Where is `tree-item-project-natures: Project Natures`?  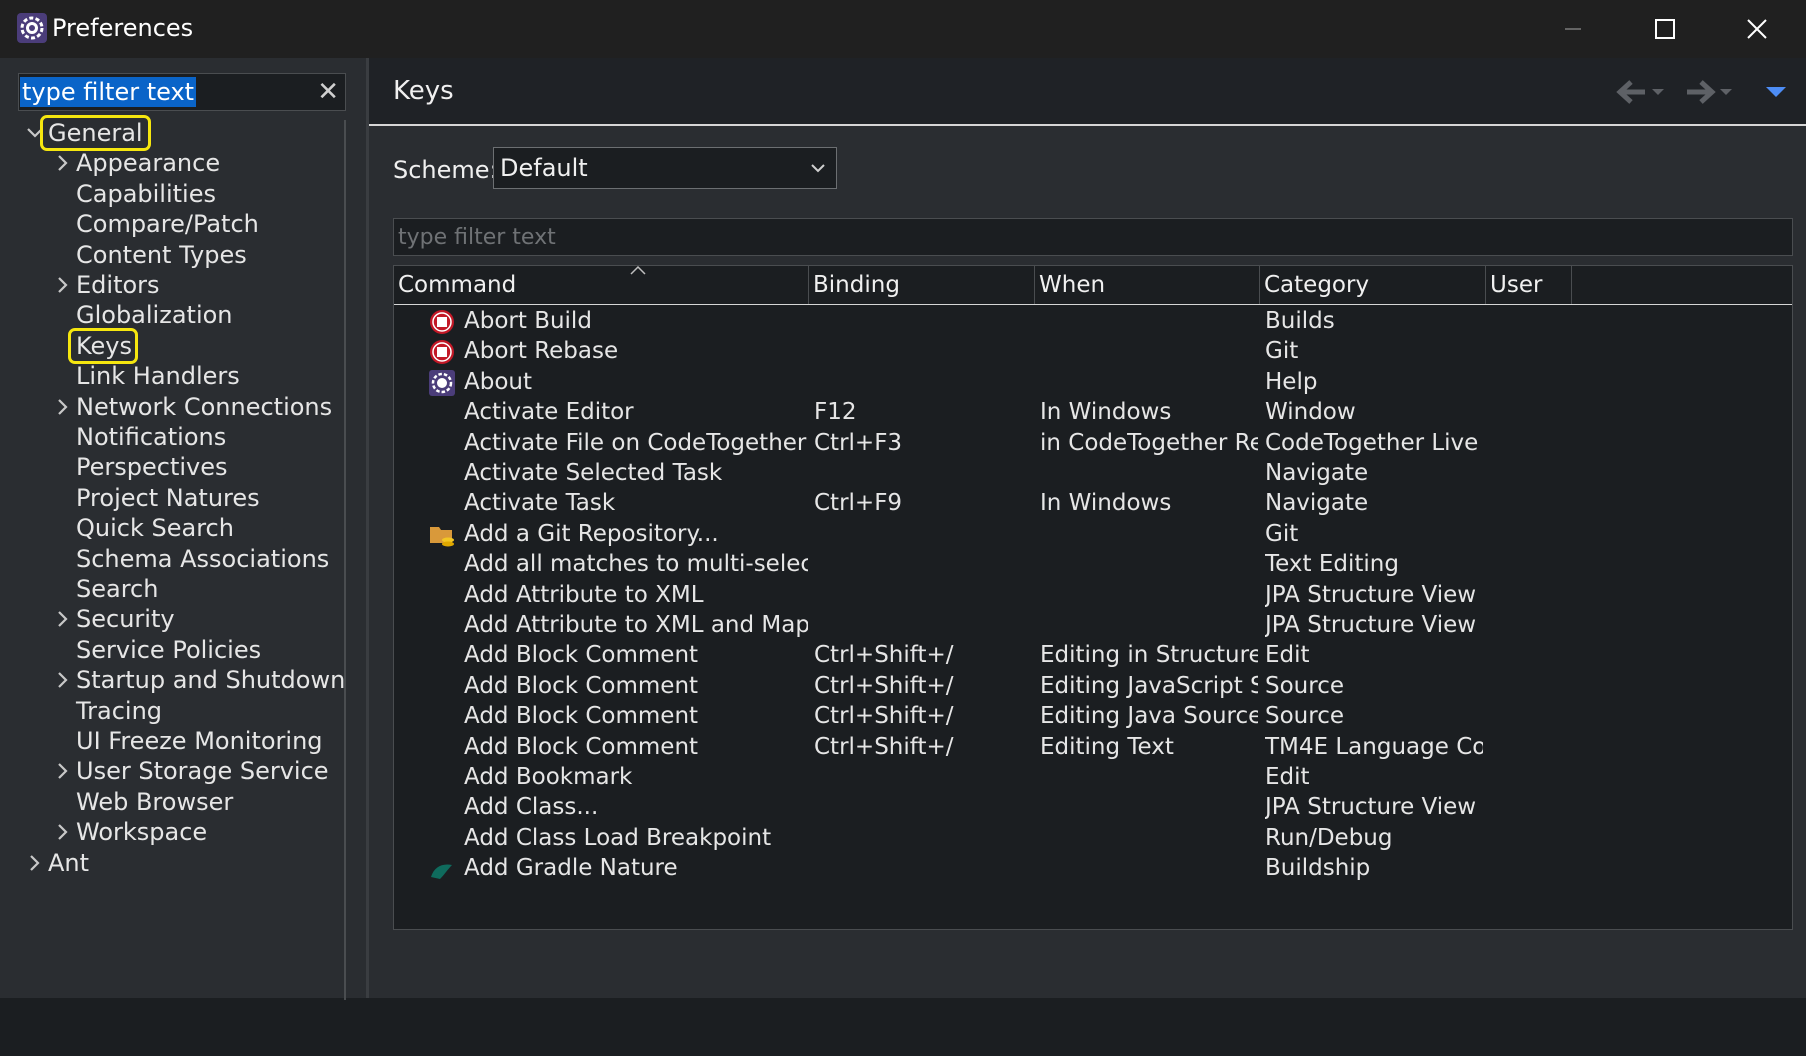 tree-item-project-natures: Project Natures is located at coordinates (168, 498).